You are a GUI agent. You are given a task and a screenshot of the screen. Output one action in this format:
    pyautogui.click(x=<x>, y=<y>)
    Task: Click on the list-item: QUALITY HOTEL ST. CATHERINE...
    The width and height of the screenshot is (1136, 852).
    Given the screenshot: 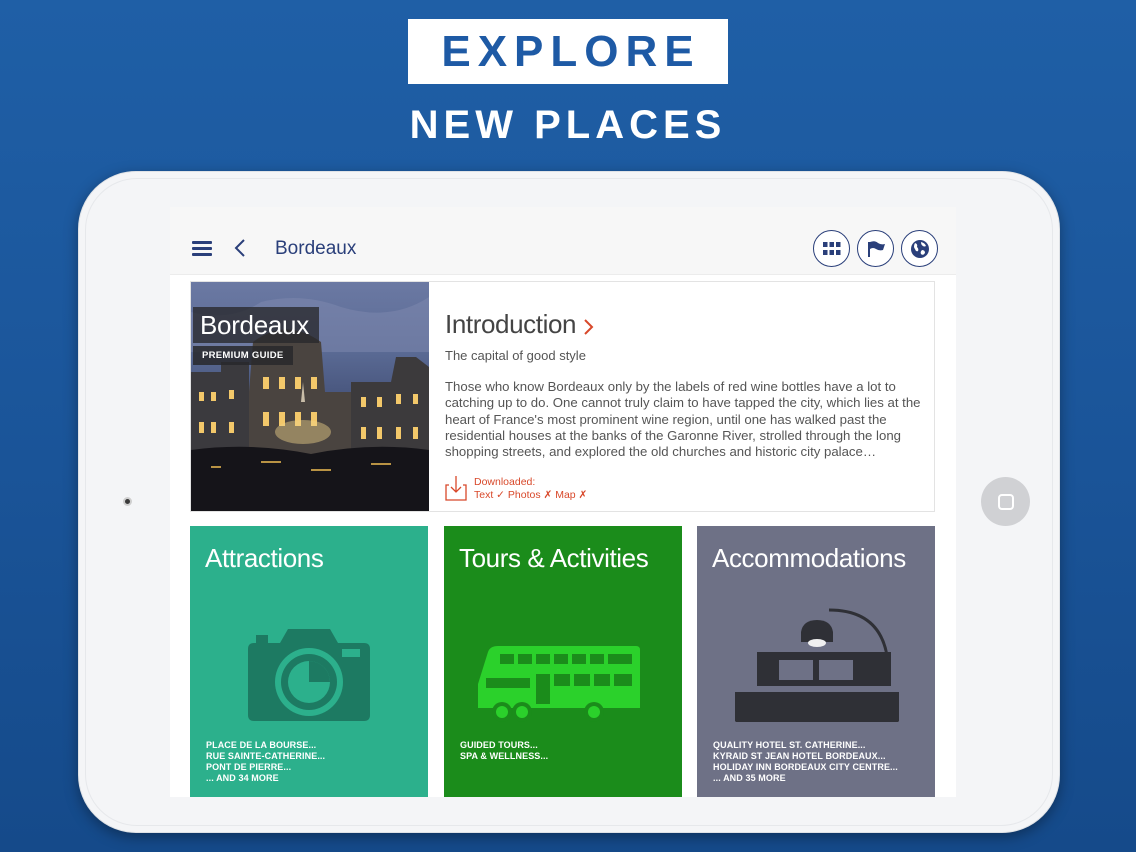 What is the action you would take?
    pyautogui.click(x=789, y=745)
    